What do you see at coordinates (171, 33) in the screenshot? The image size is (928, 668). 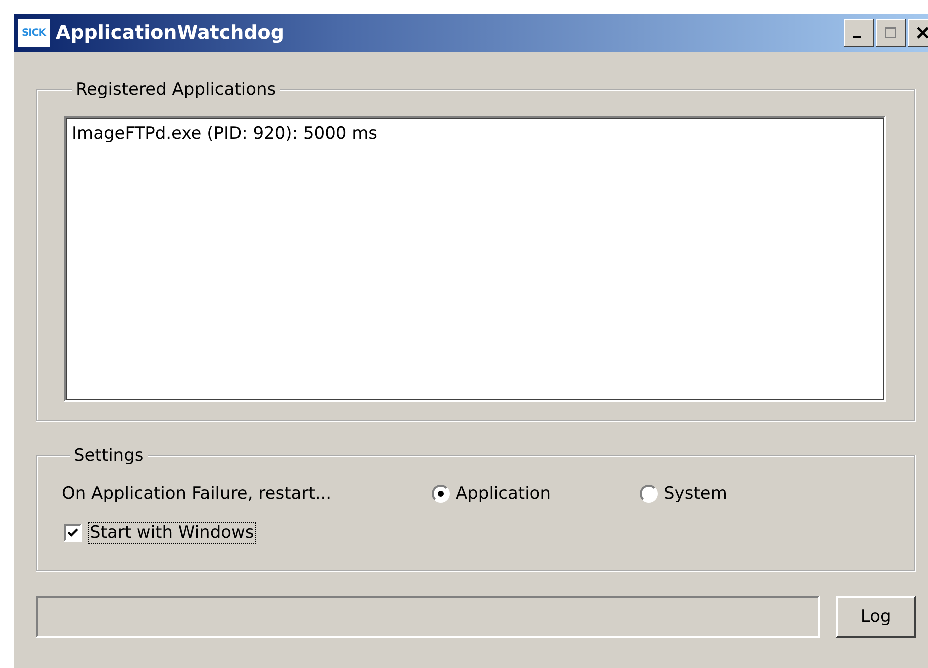 I see `window-title: ApplicationWatchdog` at bounding box center [171, 33].